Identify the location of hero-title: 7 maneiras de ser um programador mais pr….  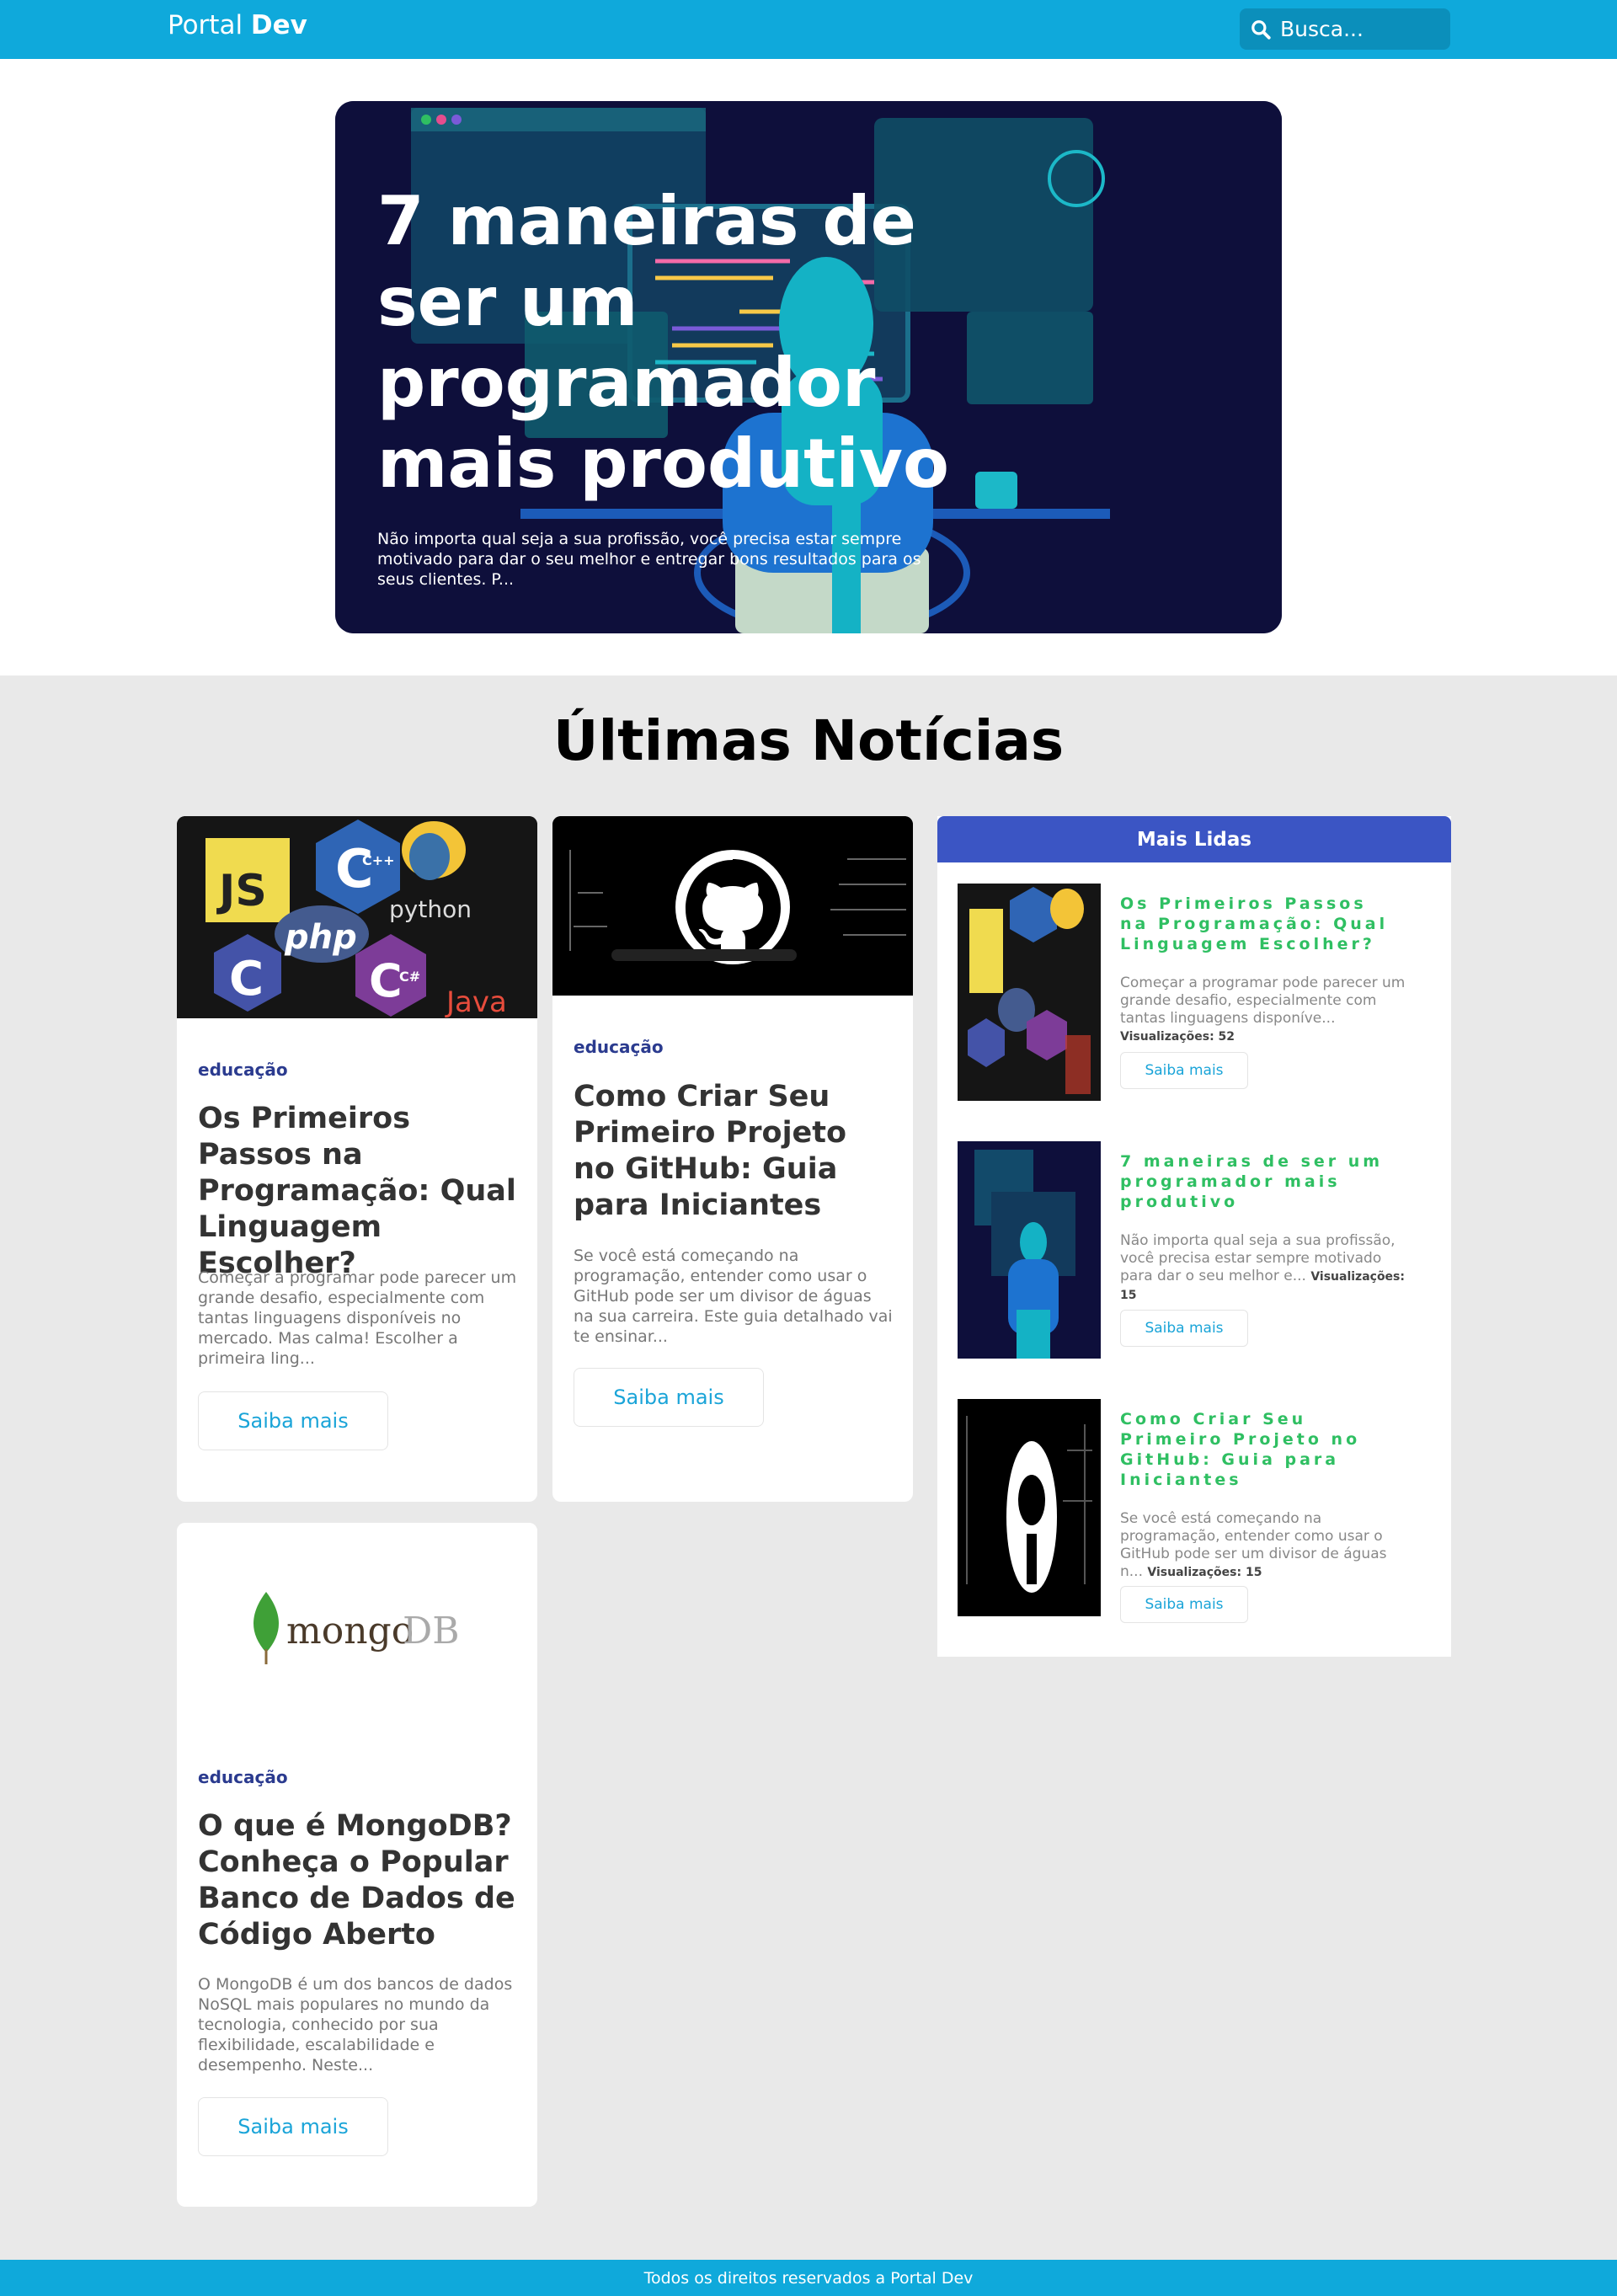
(680, 343).